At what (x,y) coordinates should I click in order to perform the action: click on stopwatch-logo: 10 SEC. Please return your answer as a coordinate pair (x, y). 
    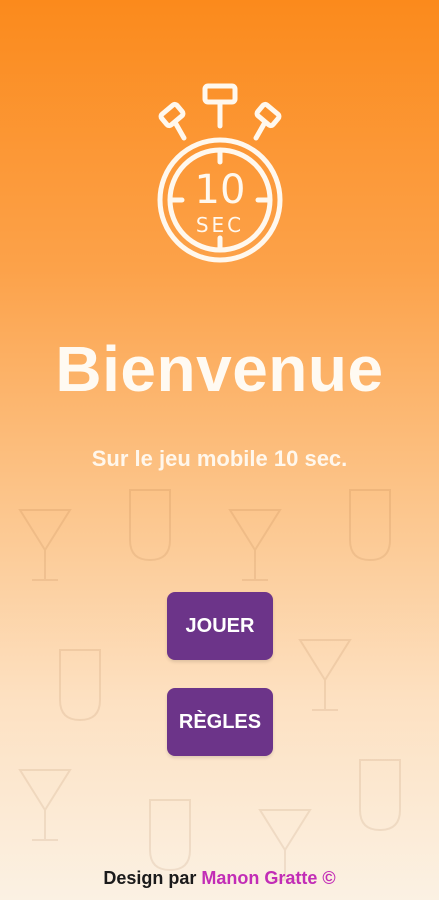
    Looking at the image, I should click on (220, 173).